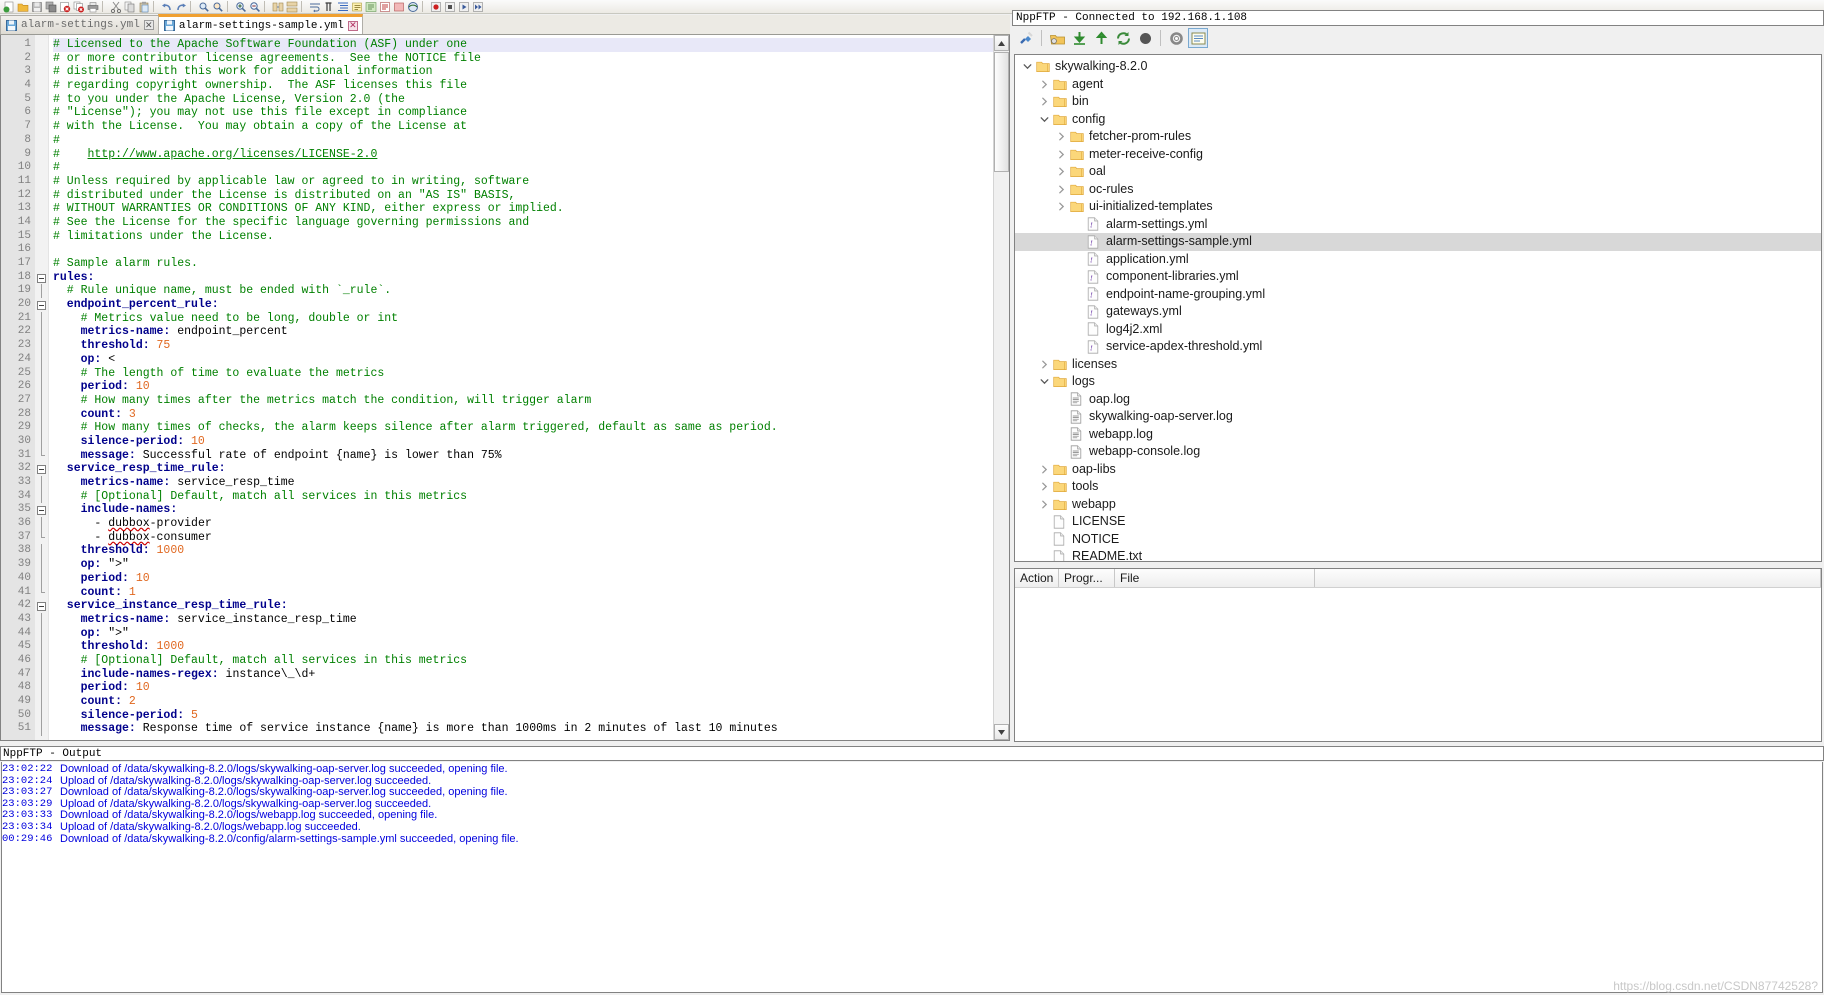 This screenshot has width=1824, height=995. I want to click on new-file-icon, so click(8, 6).